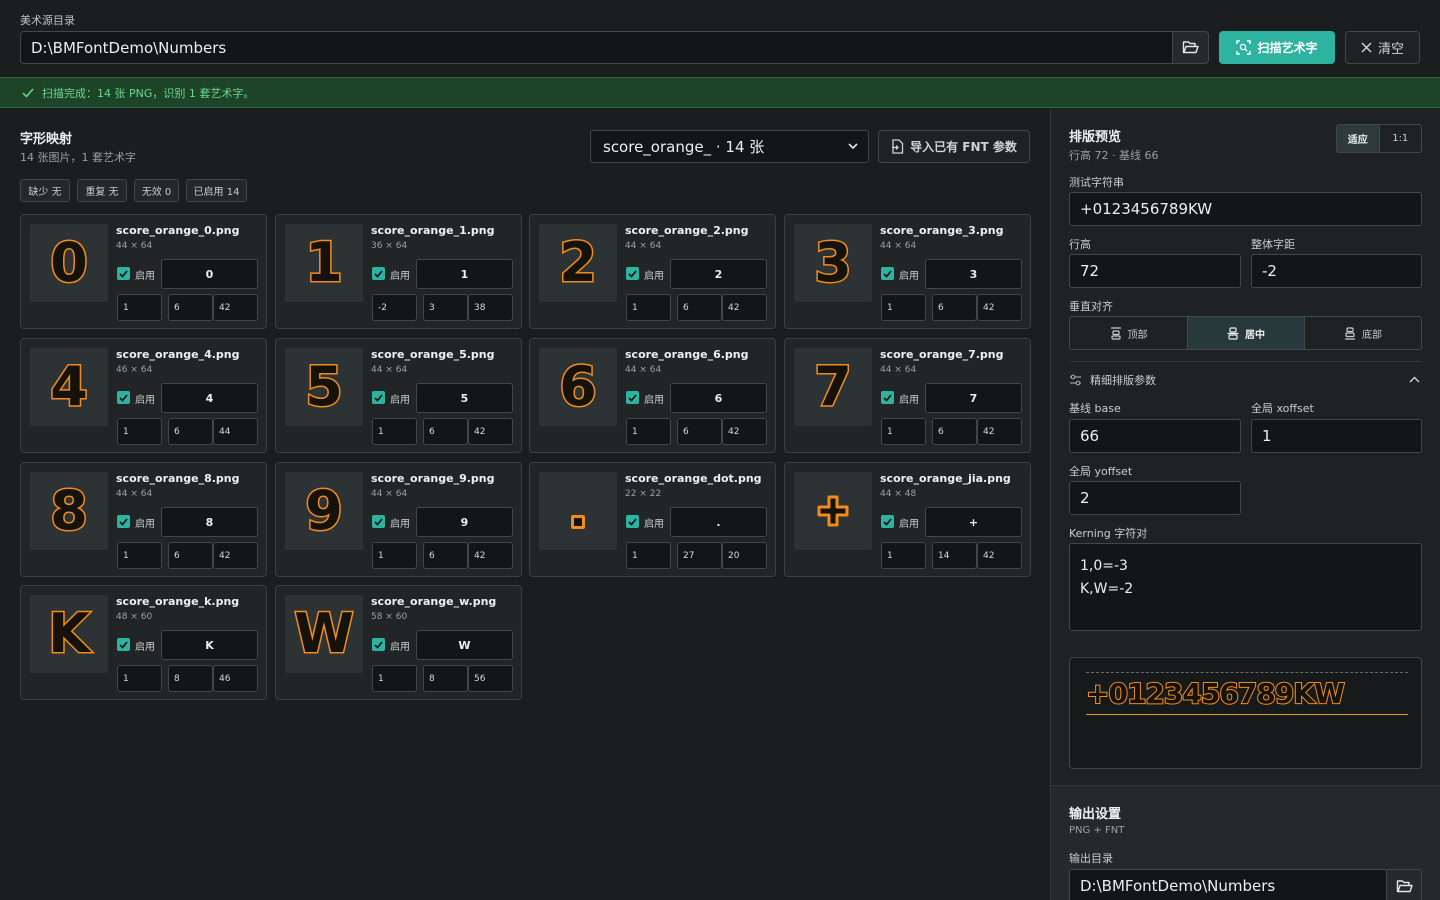  Describe the element at coordinates (209, 522) in the screenshot. I see `char-input: 8` at that location.